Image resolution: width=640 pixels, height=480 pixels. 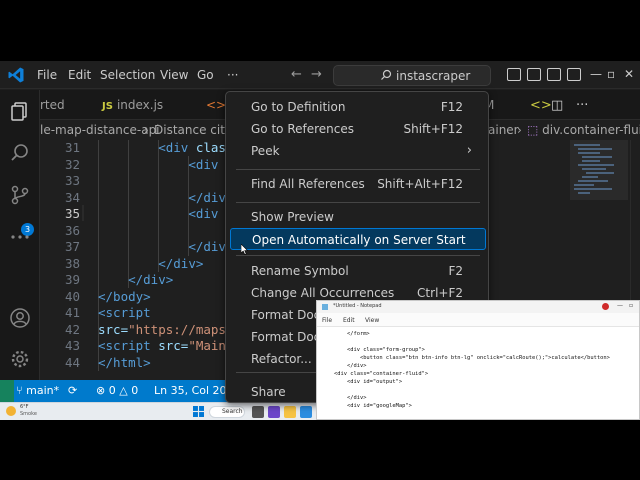 What do you see at coordinates (100, 130) in the screenshot?
I see `breadcrumb-folder: le-map-distance-api` at bounding box center [100, 130].